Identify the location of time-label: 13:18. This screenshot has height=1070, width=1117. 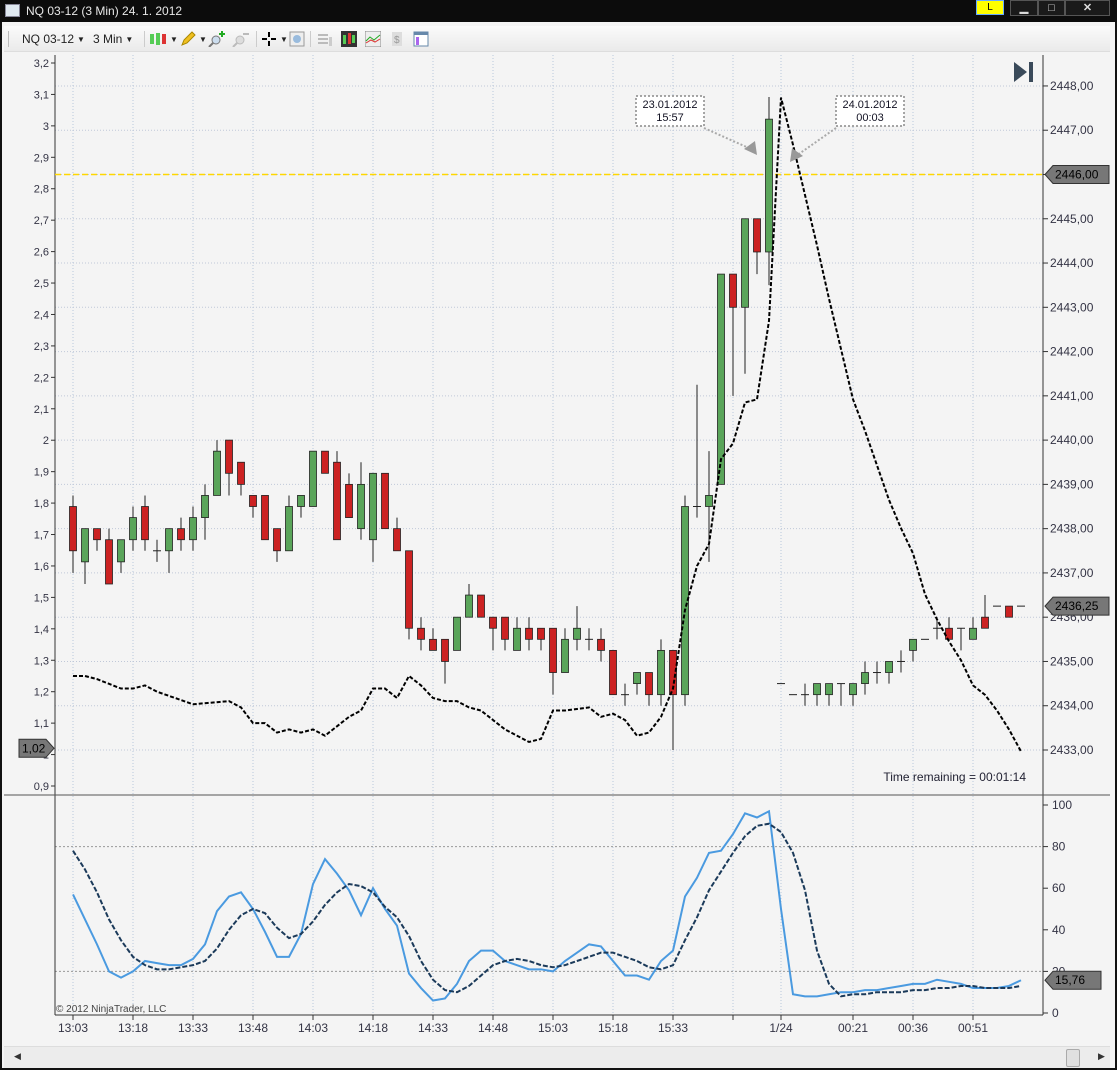
(133, 1028).